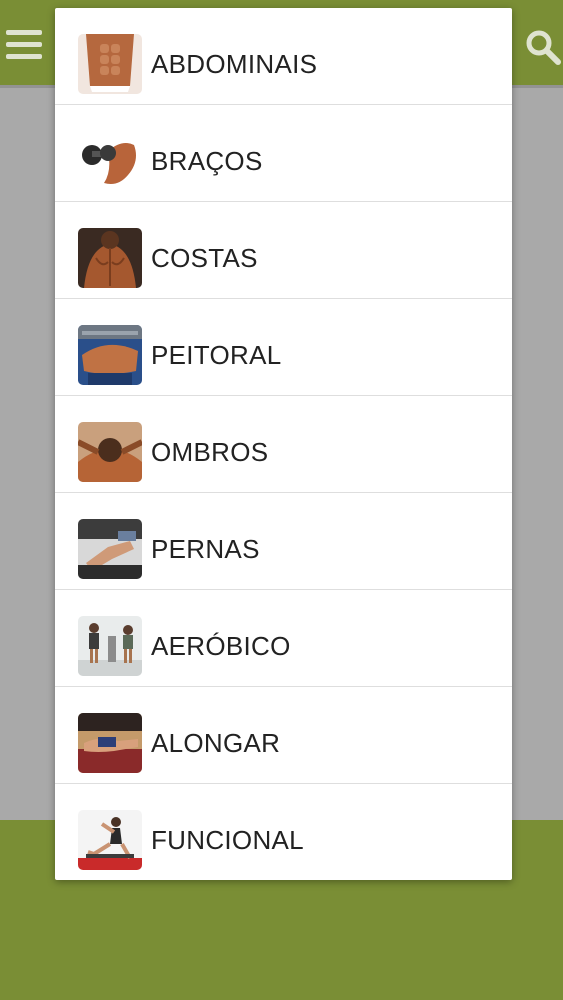  What do you see at coordinates (234, 64) in the screenshot?
I see `category-label: ABDOMINAIS` at bounding box center [234, 64].